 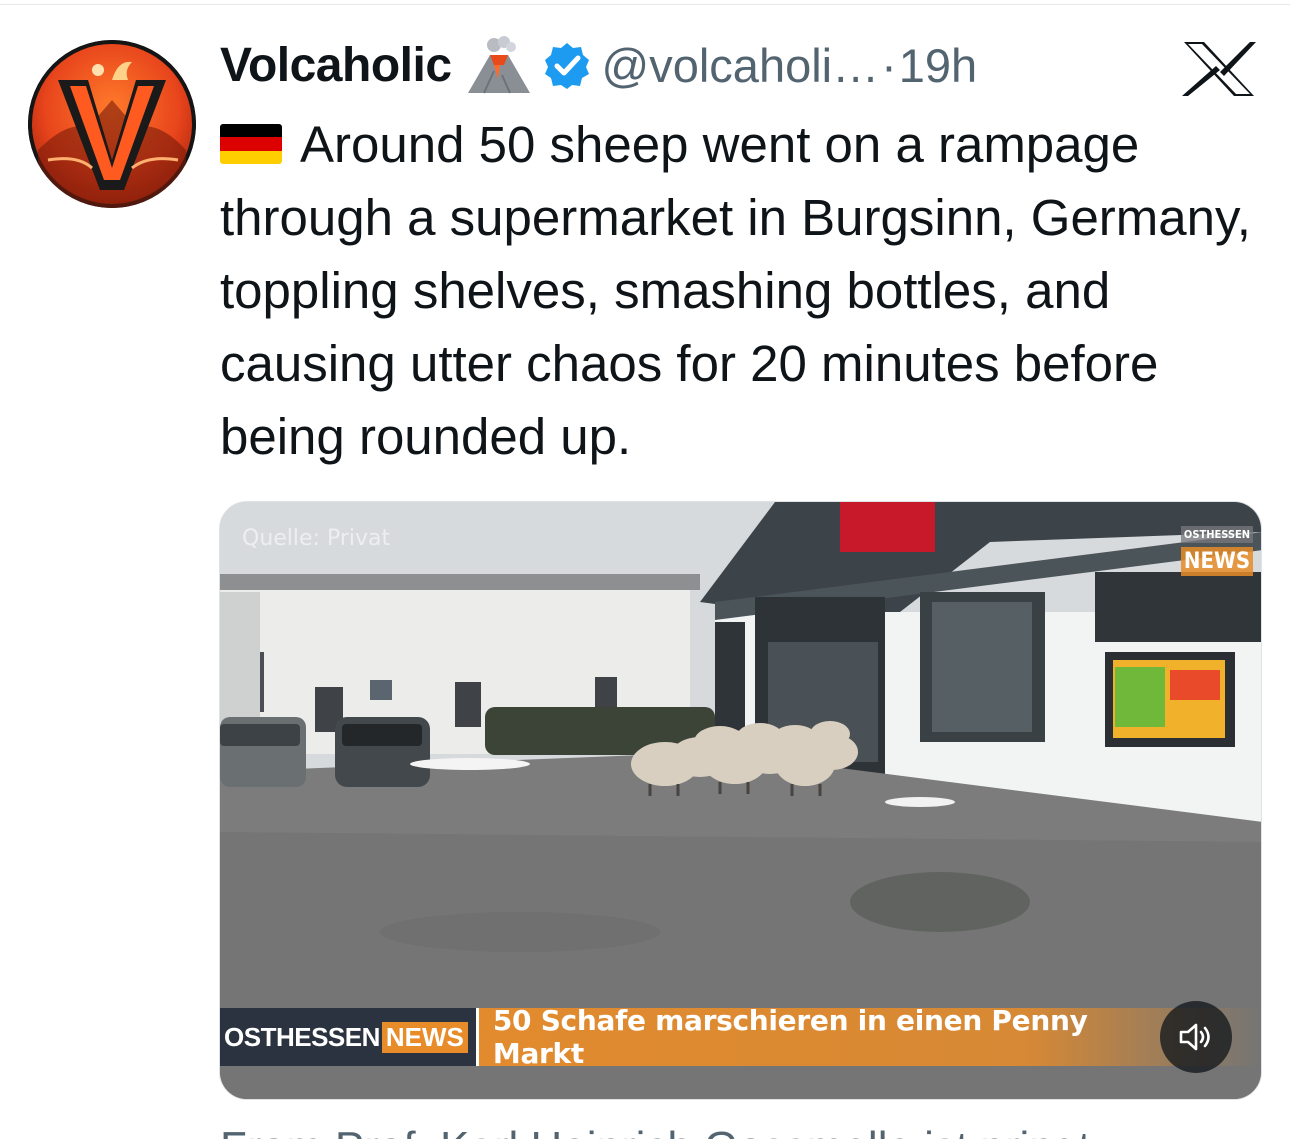 What do you see at coordinates (938, 65) in the screenshot?
I see `tweet-timestamp: 19h` at bounding box center [938, 65].